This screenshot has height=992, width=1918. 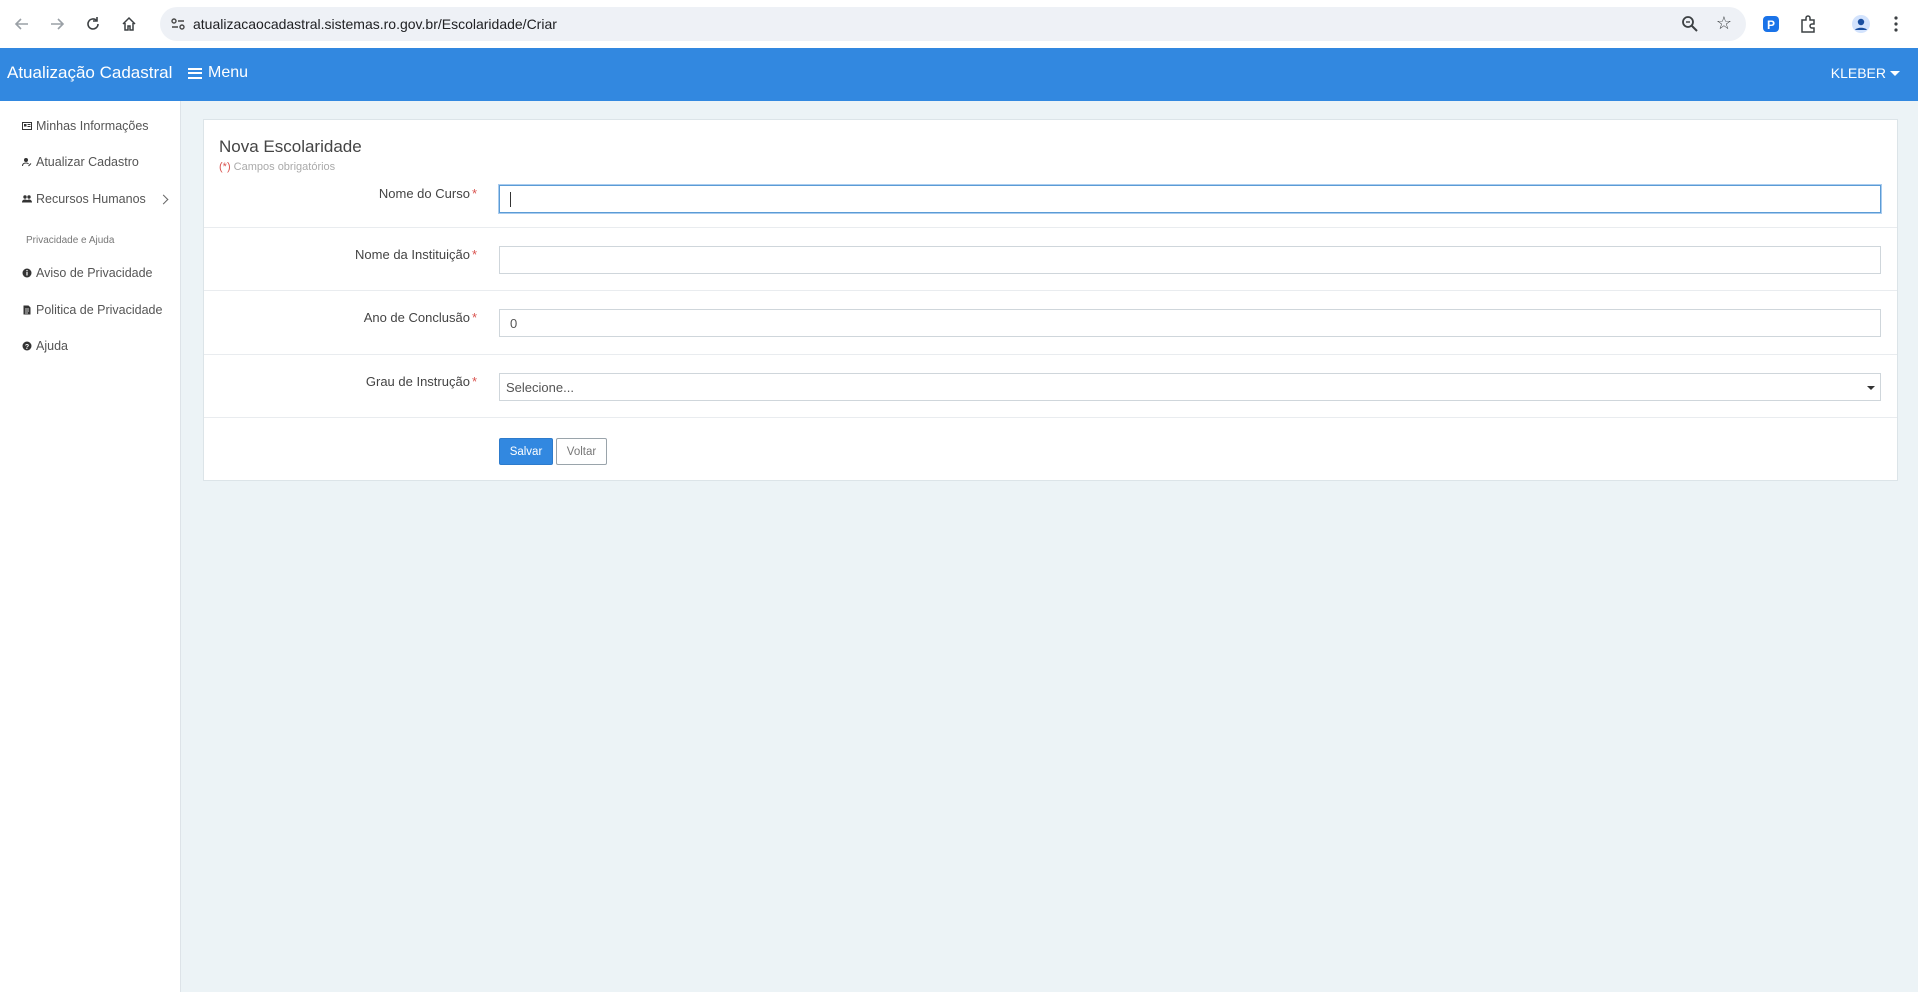 I want to click on sidebar-item-ajuda: ? Ajuda, so click(x=45, y=346).